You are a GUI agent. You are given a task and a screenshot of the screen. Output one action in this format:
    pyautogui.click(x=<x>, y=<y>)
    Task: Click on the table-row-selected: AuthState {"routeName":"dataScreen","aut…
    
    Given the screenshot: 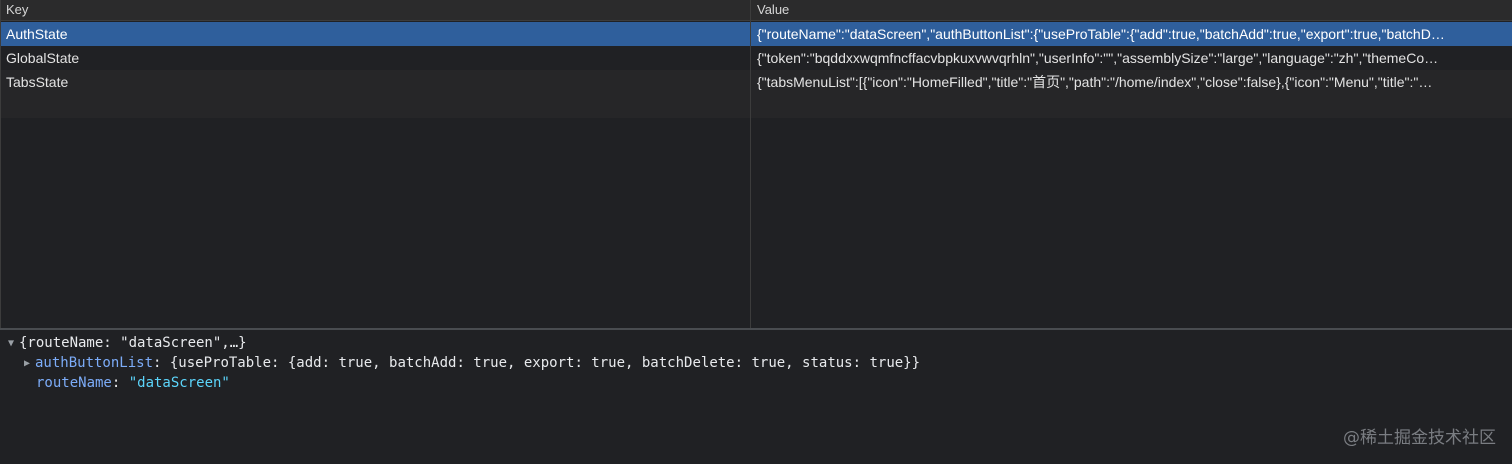 What is the action you would take?
    pyautogui.click(x=756, y=34)
    